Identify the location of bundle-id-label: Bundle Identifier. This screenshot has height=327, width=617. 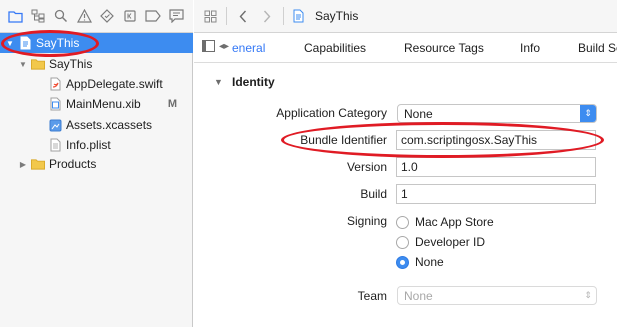
(343, 140).